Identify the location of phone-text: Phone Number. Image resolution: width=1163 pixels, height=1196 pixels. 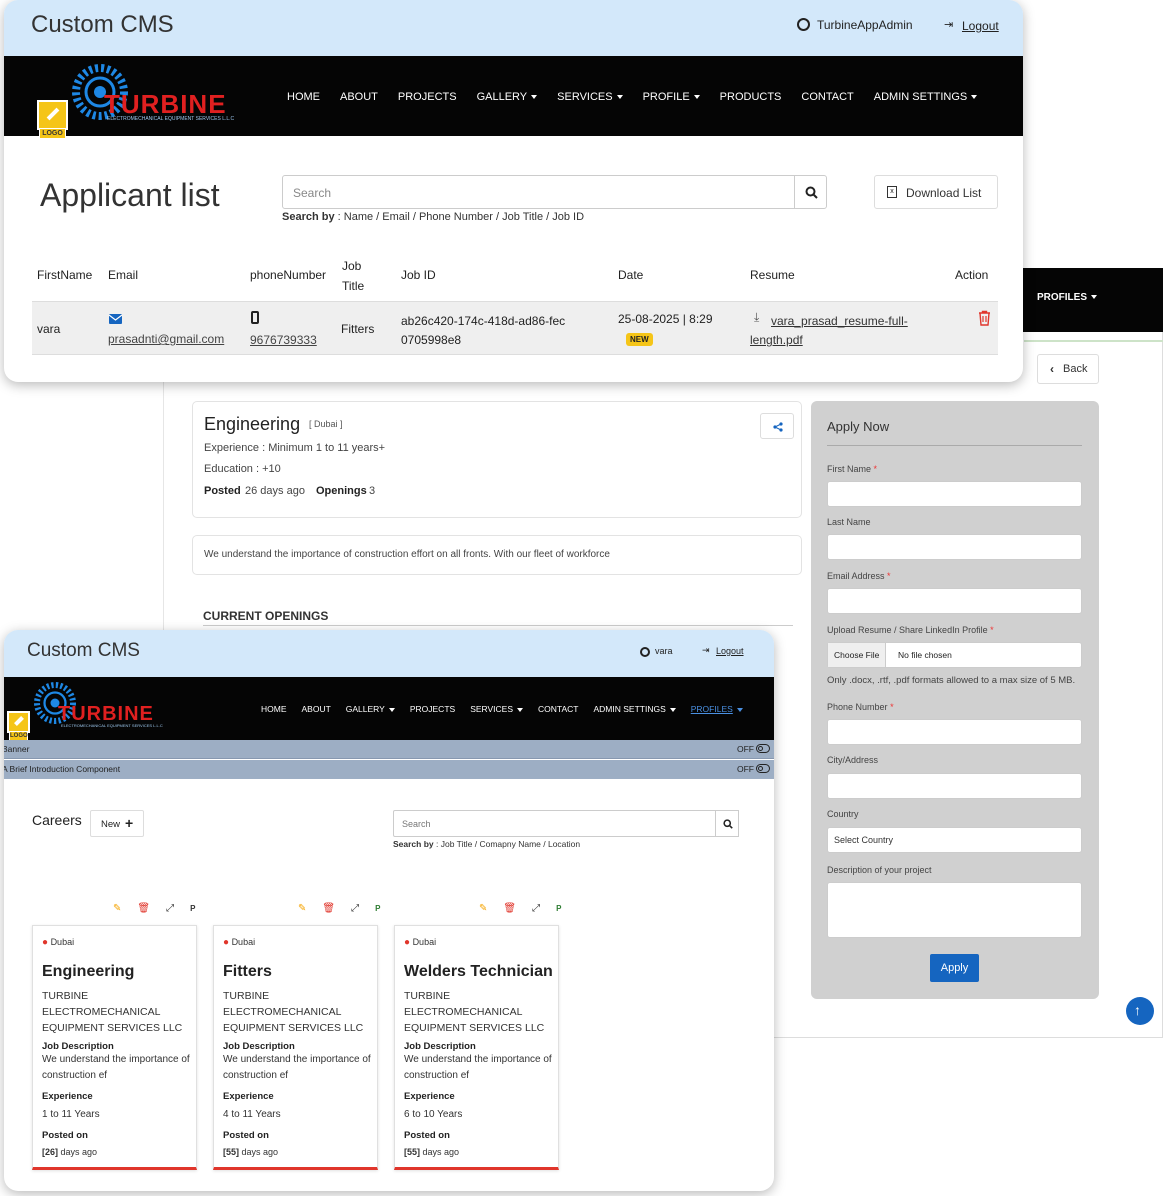
(857, 707).